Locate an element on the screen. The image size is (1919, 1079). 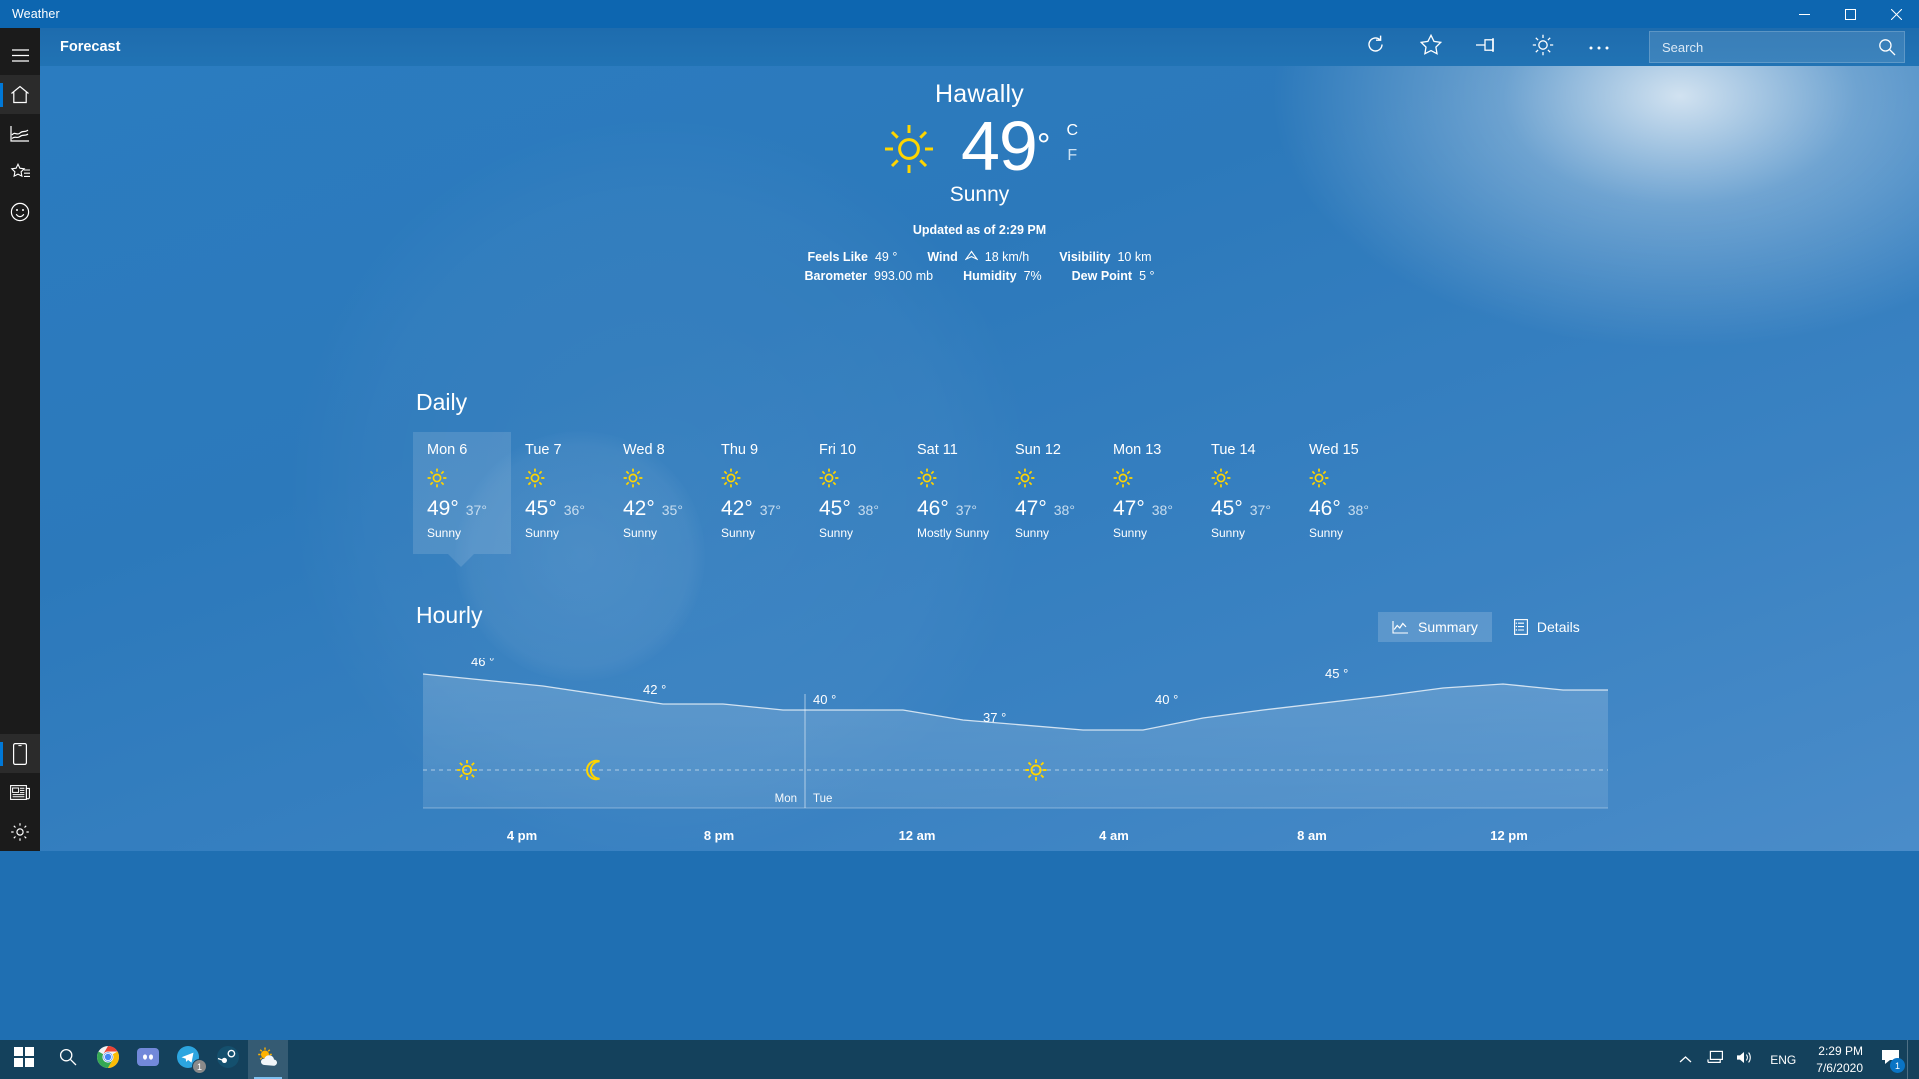
phone-icon is located at coordinates (20, 753).